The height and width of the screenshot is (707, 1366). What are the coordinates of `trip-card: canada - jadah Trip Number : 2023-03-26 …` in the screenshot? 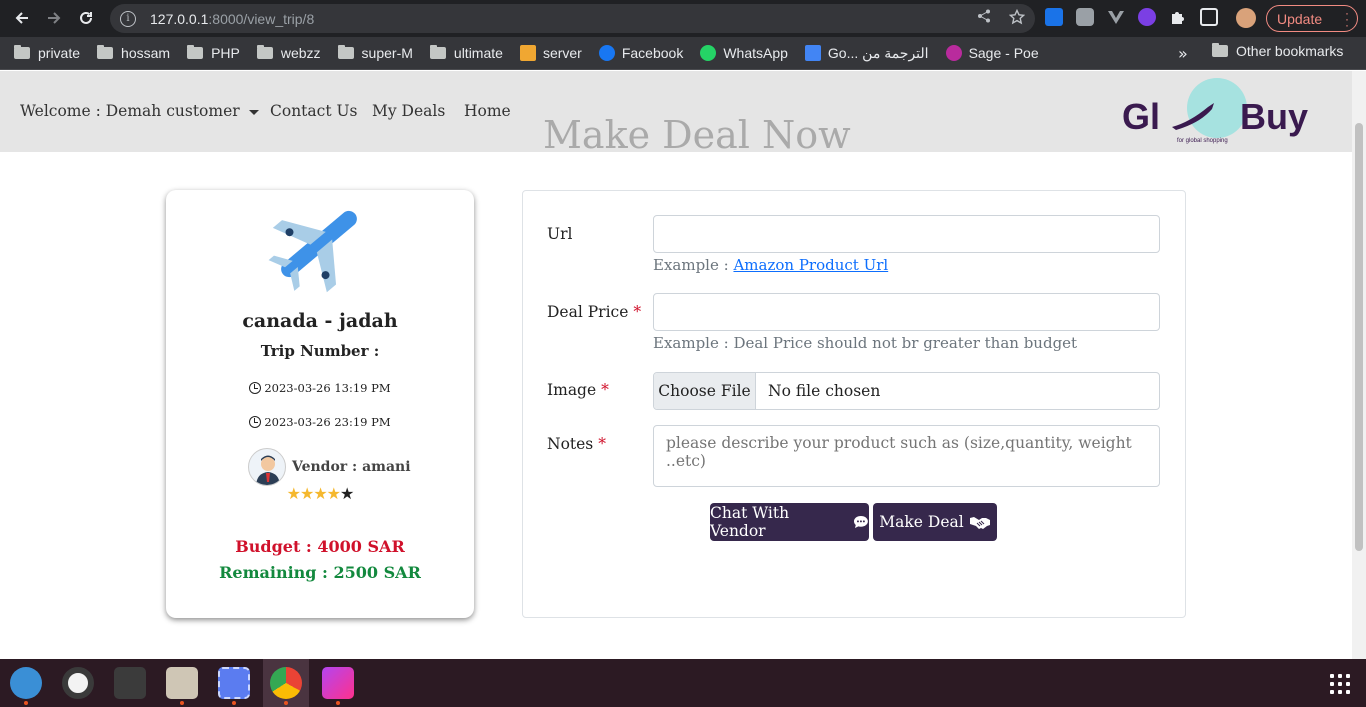 It's located at (320, 404).